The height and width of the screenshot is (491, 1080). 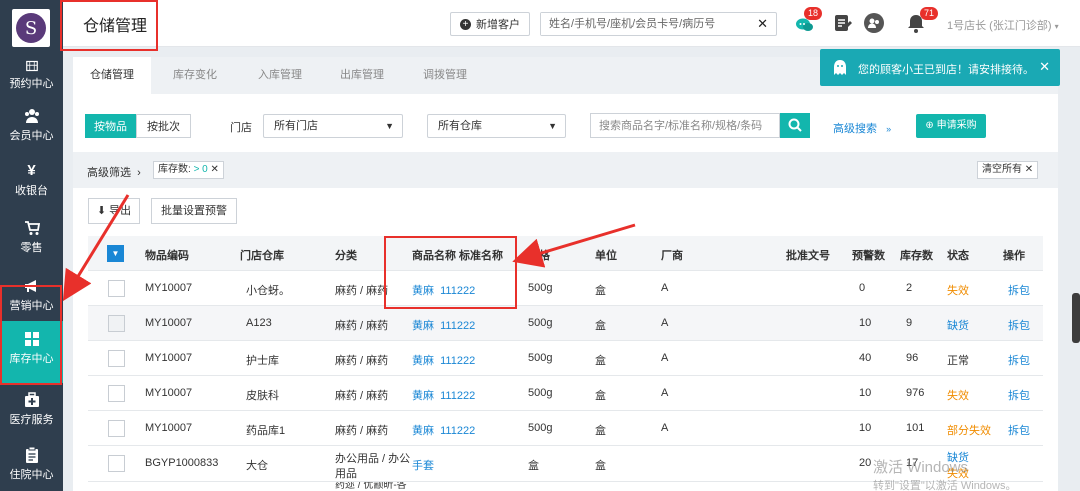 What do you see at coordinates (96, 248) in the screenshot?
I see `annotation-arrow-sidebar` at bounding box center [96, 248].